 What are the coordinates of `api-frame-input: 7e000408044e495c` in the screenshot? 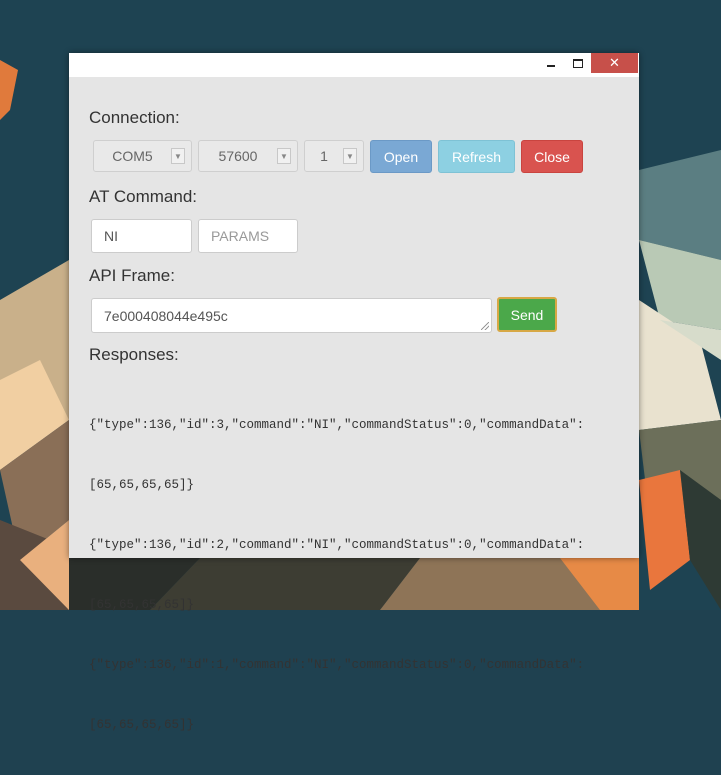 It's located at (291, 315).